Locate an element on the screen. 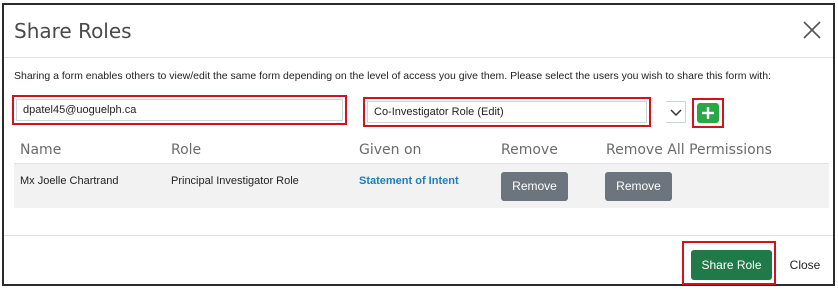  remove-button: Remove is located at coordinates (534, 186).